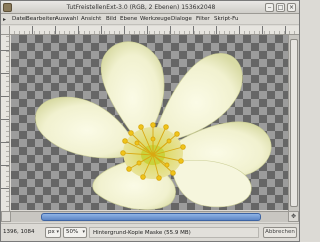 Image resolution: width=320 pixels, height=242 pixels. What do you see at coordinates (41, 19) in the screenshot?
I see `menu-bearbeiten: Bearbeiten` at bounding box center [41, 19].